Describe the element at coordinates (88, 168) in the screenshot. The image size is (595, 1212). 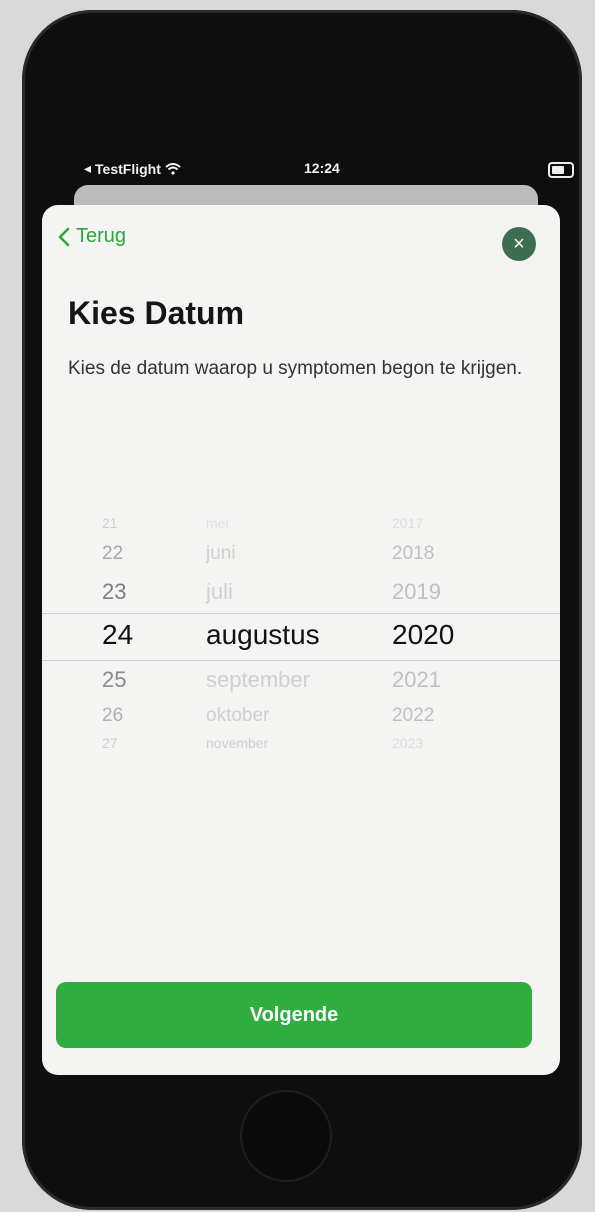
I see `back-arrow-icon: ◂` at that location.